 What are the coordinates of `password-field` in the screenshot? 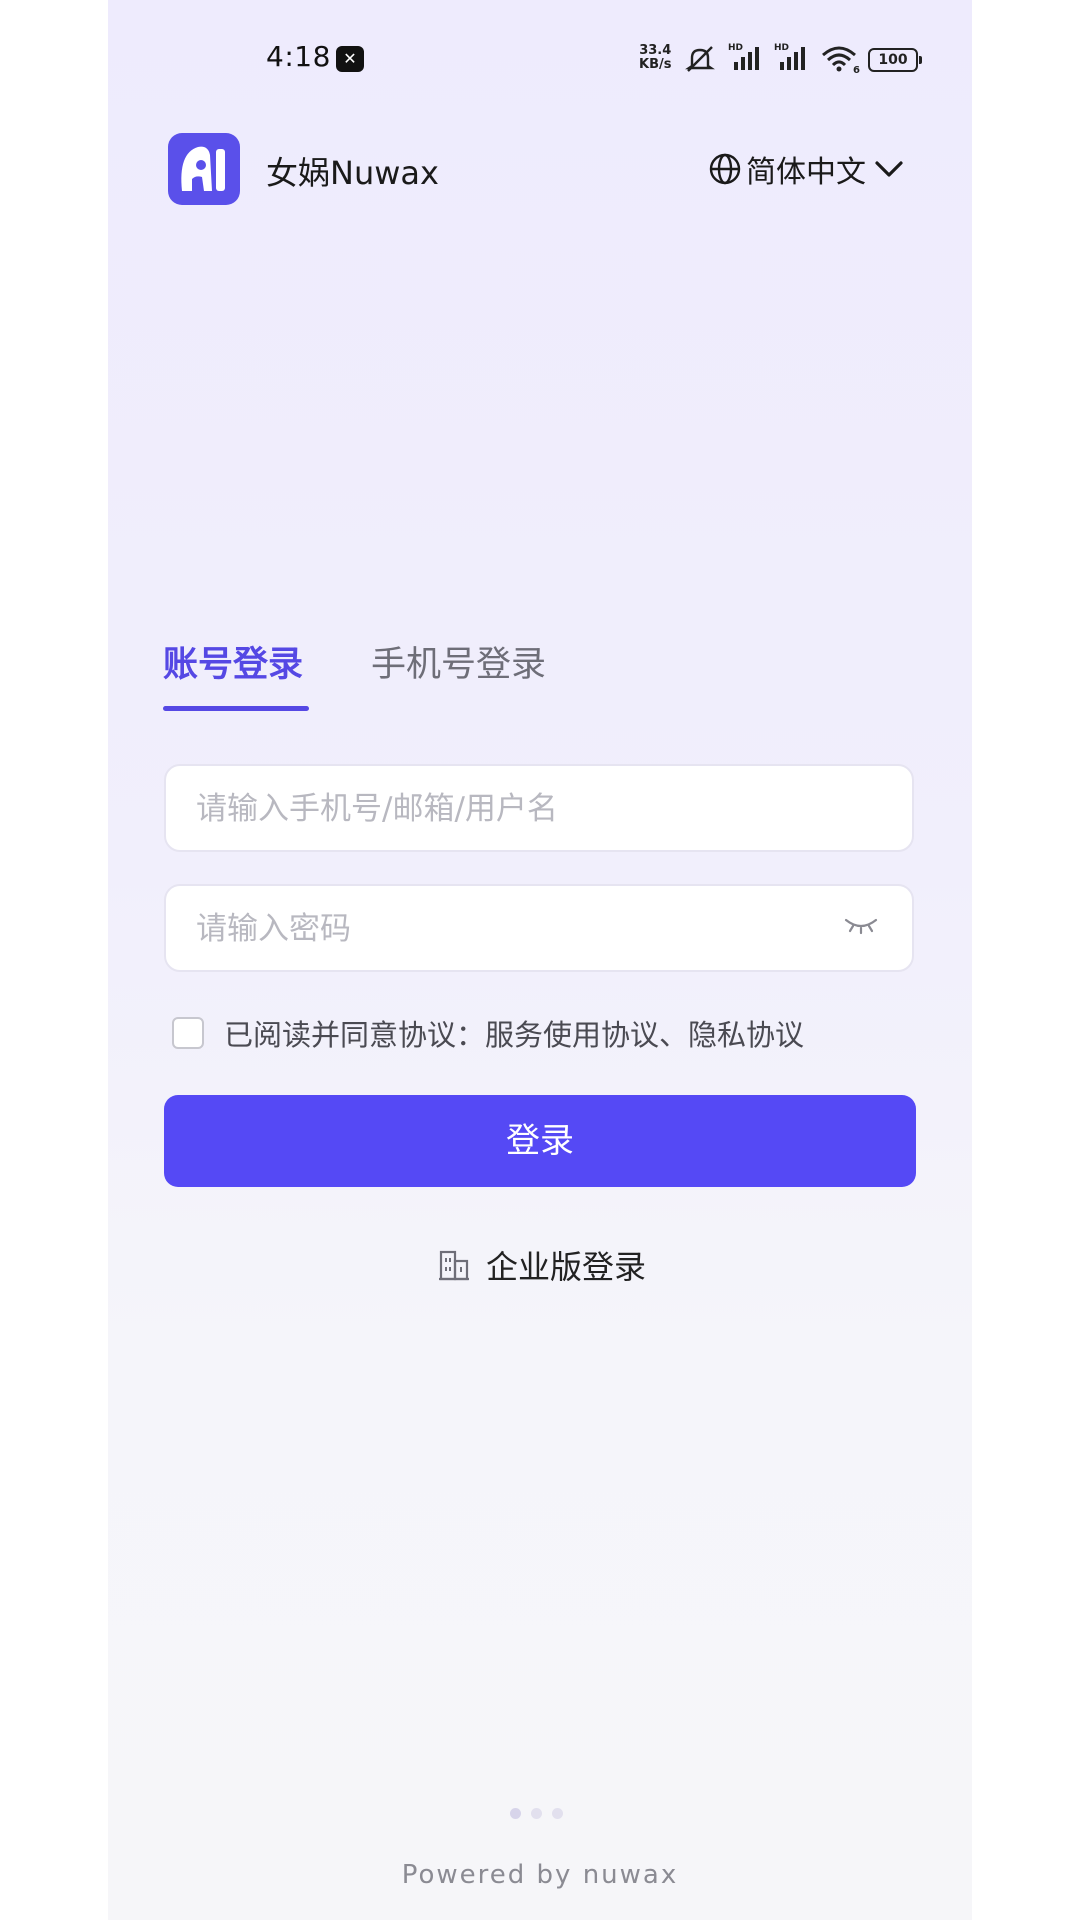 It's located at (539, 928).